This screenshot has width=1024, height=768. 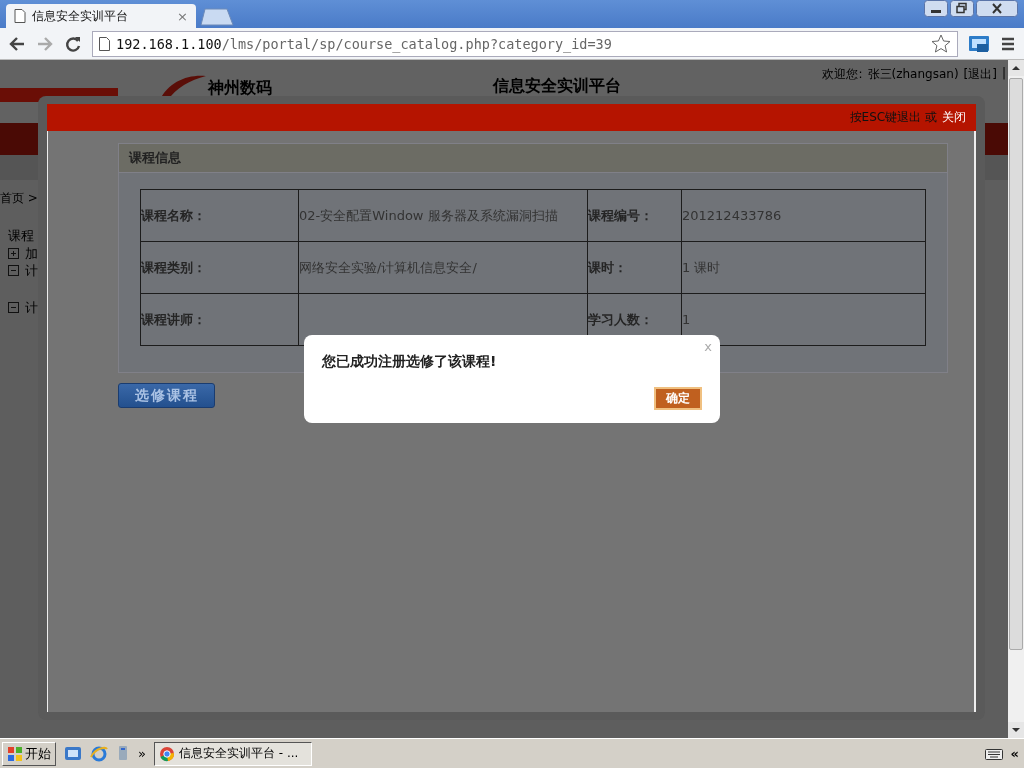 I want to click on scroll-thumb, so click(x=1016, y=364).